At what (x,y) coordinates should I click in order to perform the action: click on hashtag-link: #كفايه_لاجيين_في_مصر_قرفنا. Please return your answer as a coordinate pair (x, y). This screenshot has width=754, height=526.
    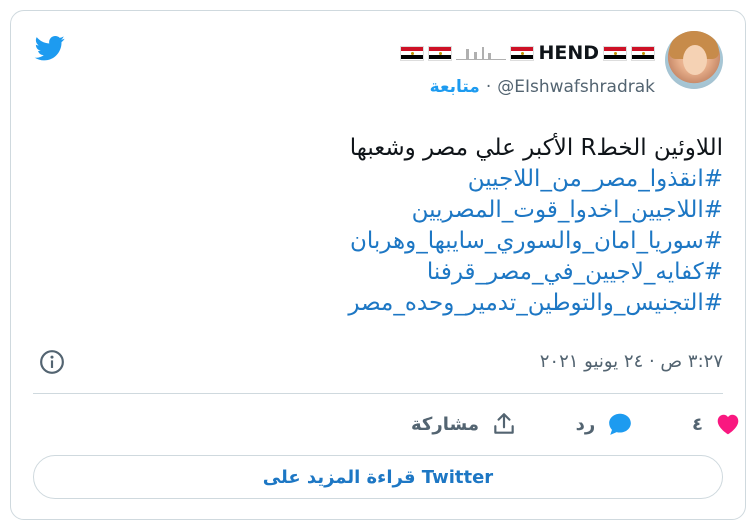
    Looking at the image, I should click on (383, 272).